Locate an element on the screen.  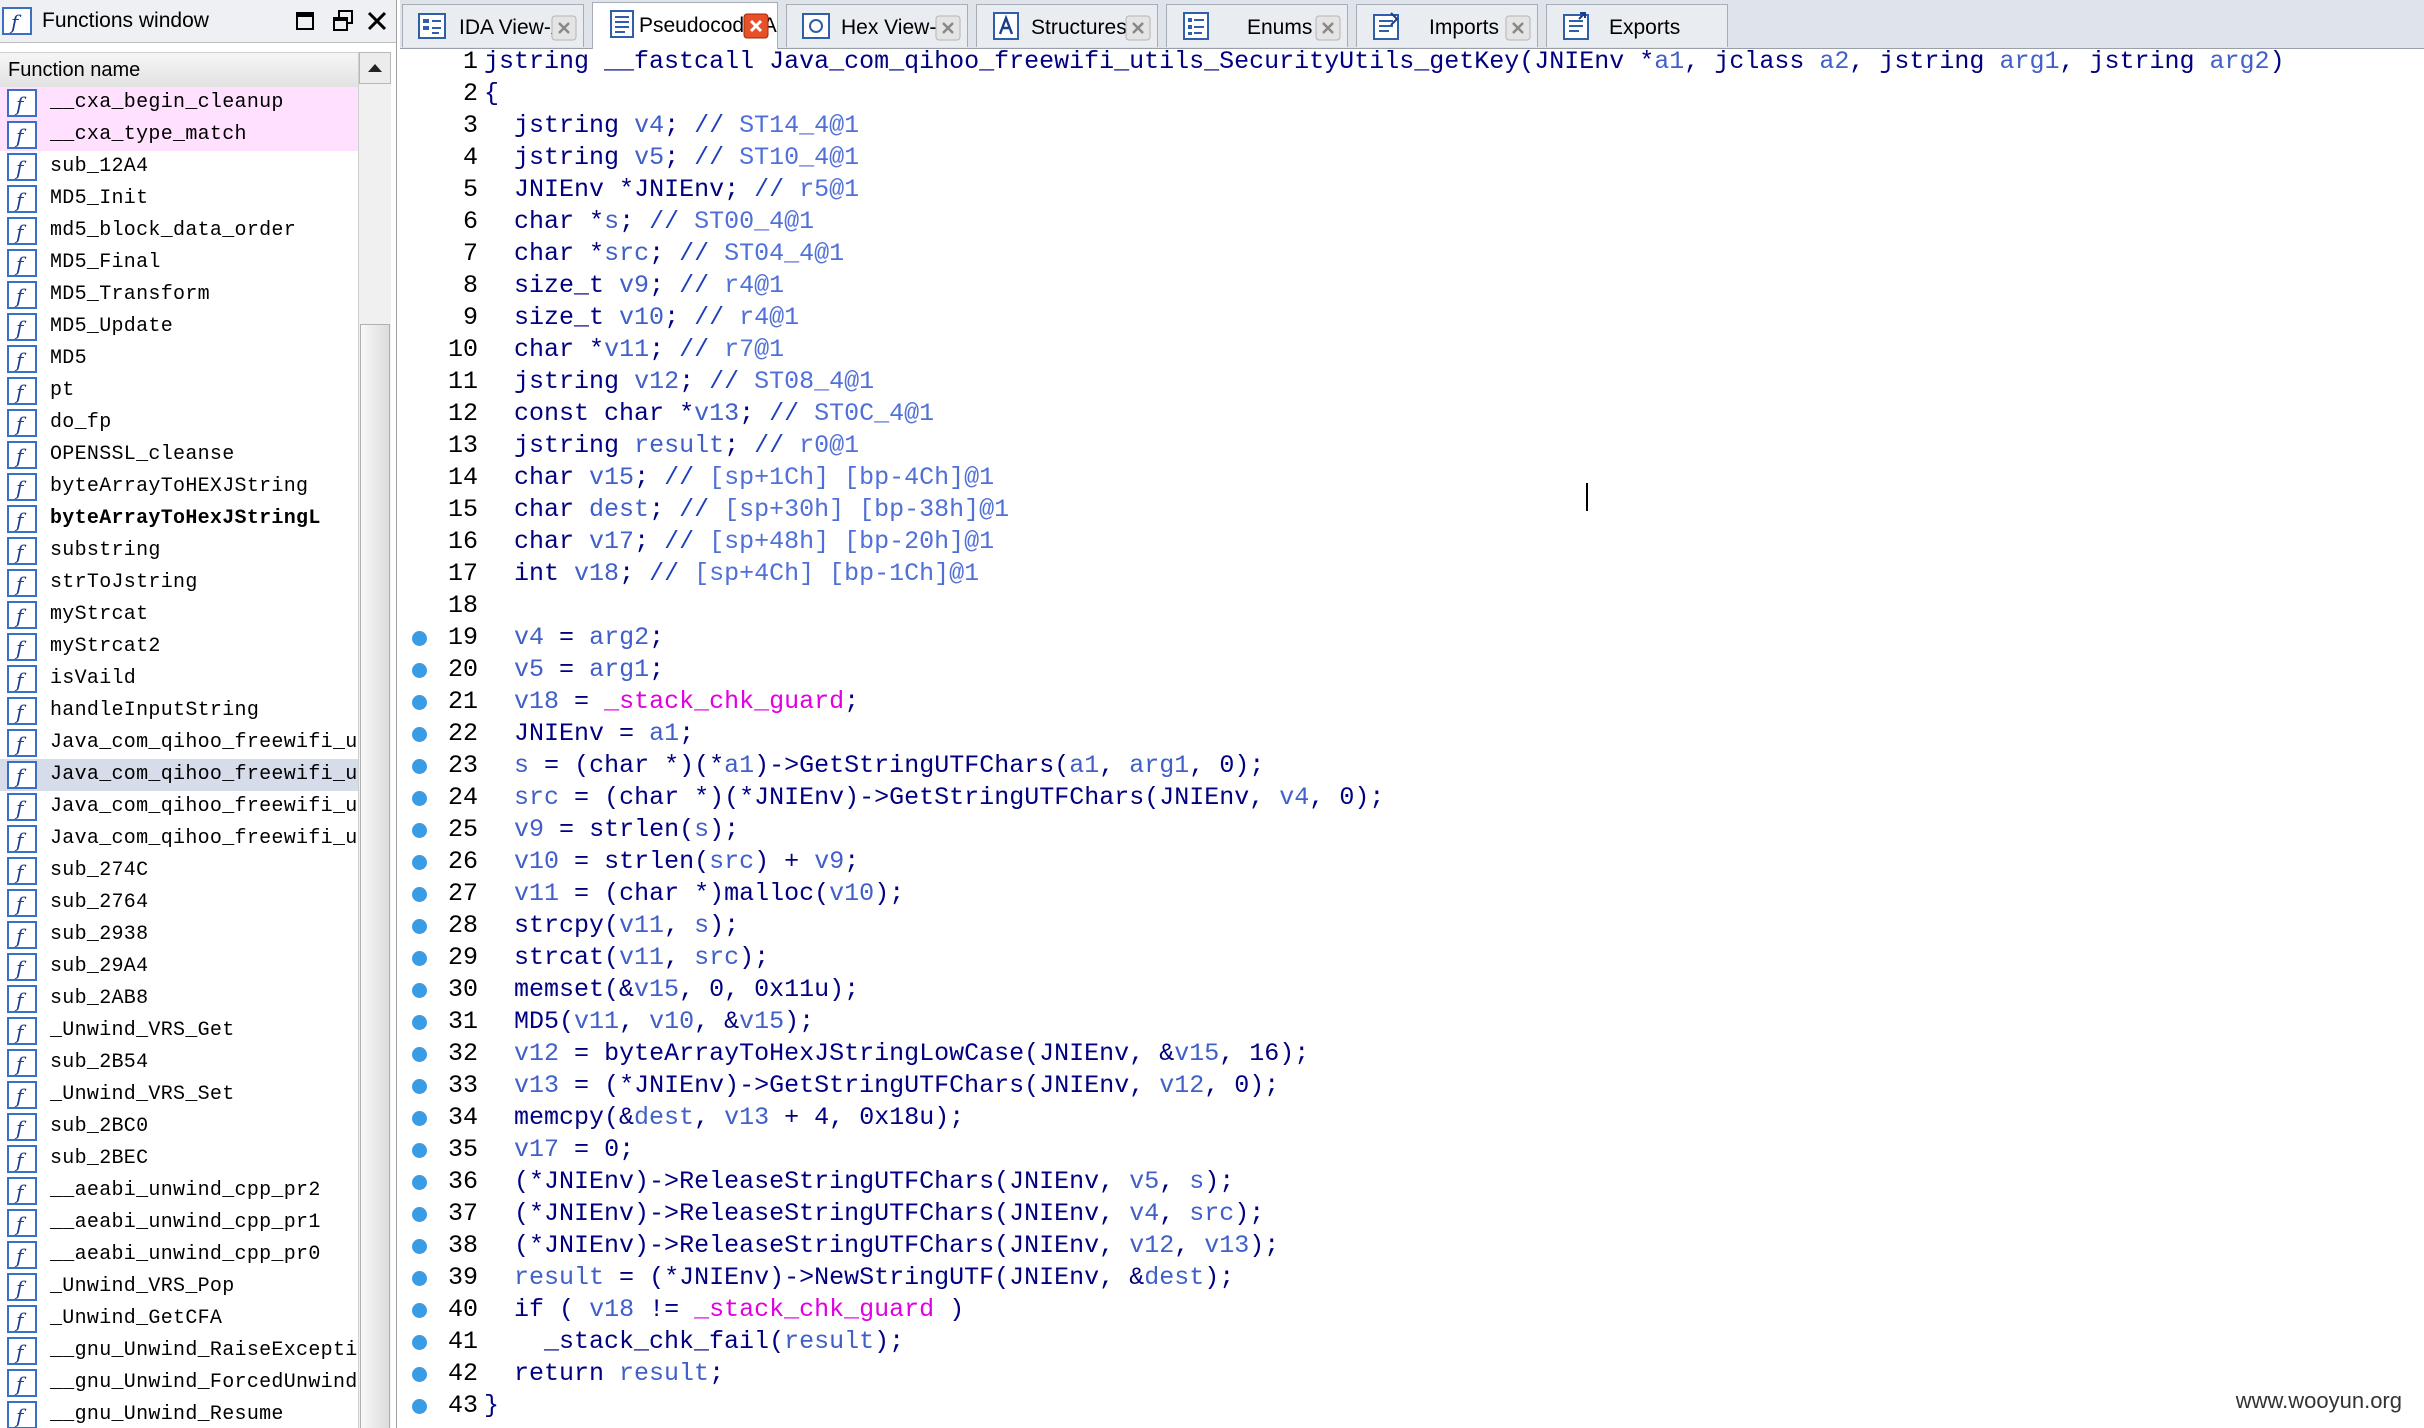
functions-scrollbar is located at coordinates (374, 740).